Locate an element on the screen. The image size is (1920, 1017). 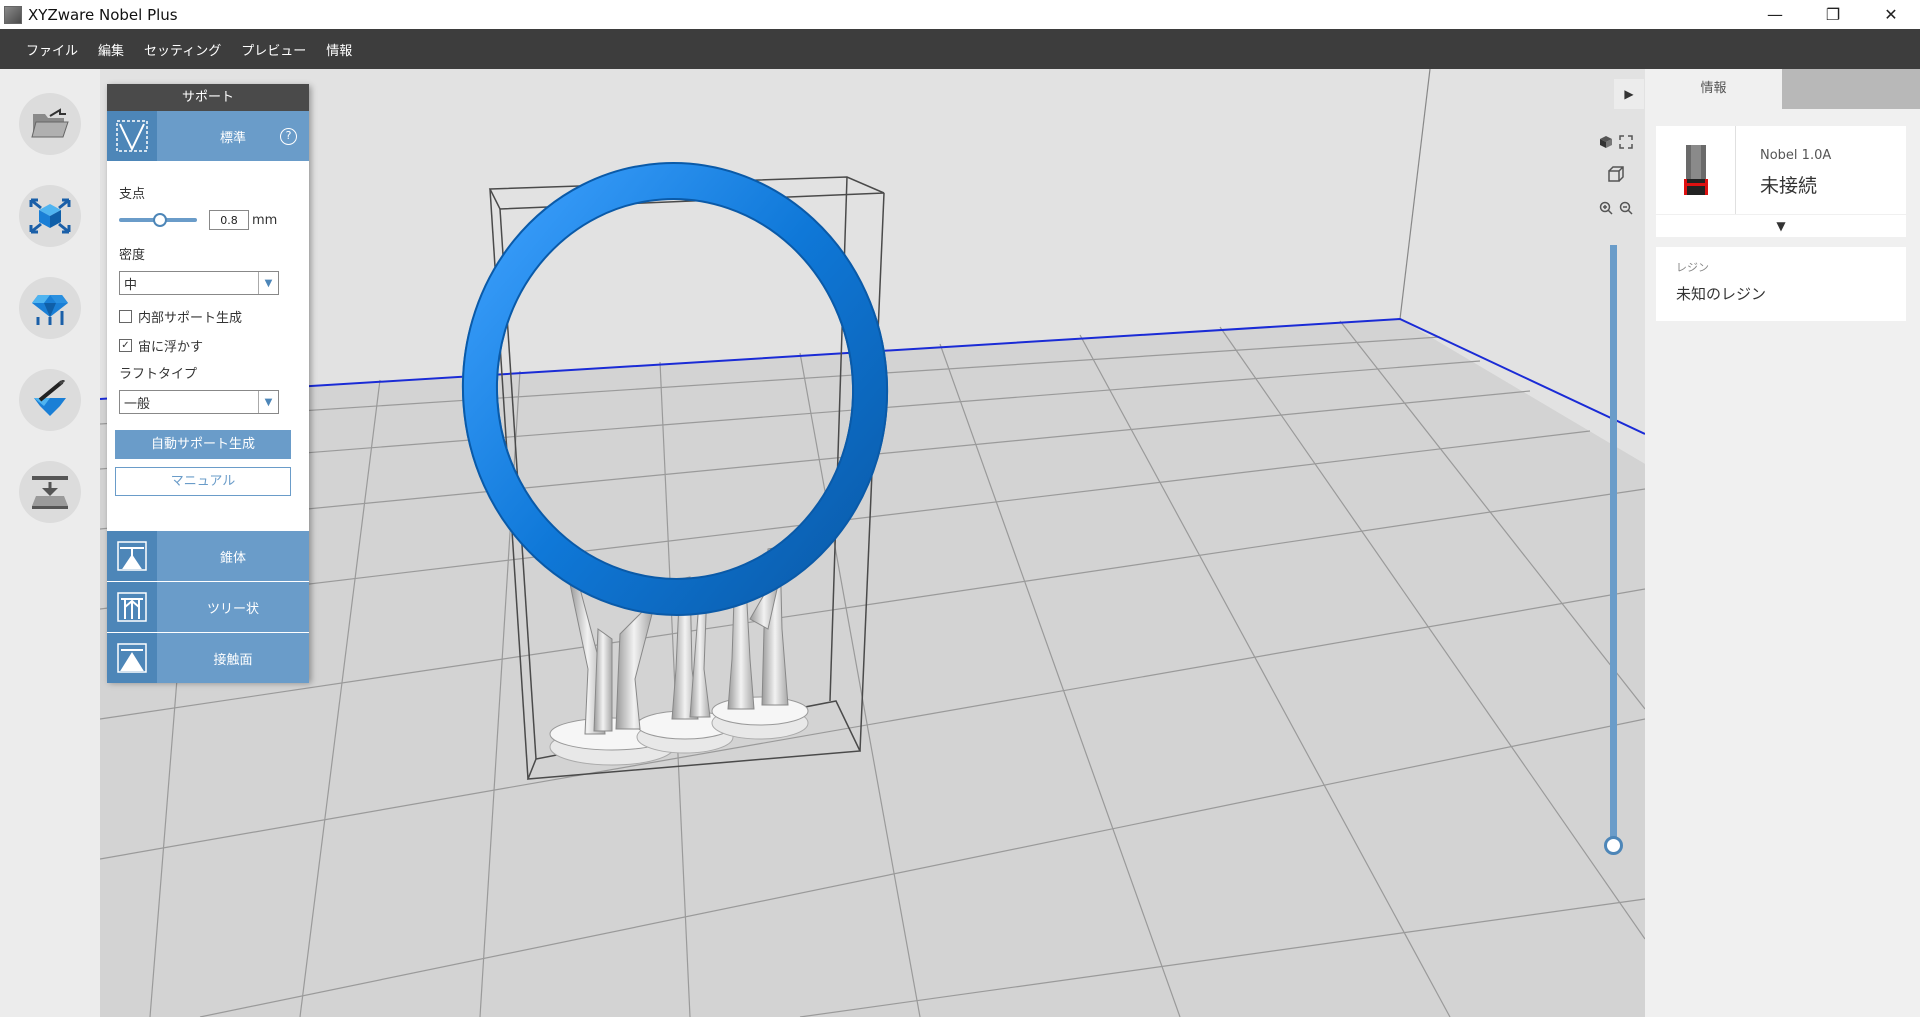
point-unit: mm is located at coordinates (265, 220).